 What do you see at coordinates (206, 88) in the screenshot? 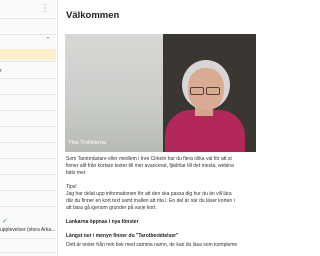
I see `presenter-glasses` at bounding box center [206, 88].